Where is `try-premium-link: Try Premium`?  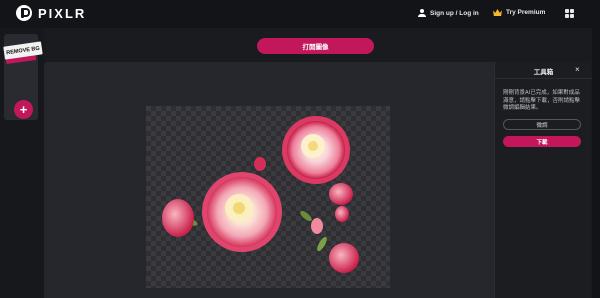 try-premium-link: Try Premium is located at coordinates (519, 12).